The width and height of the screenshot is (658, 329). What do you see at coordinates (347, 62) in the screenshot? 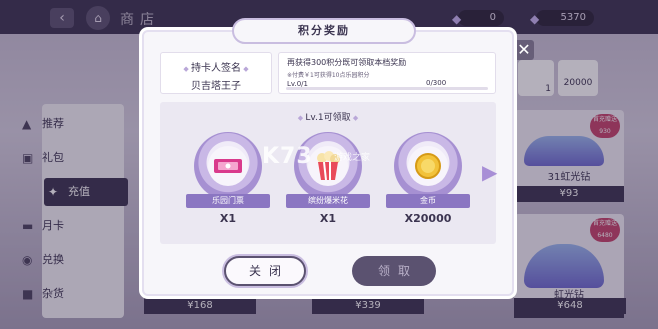
I see `info-main-text: 再获得300积分既可领取本档奖励` at bounding box center [347, 62].